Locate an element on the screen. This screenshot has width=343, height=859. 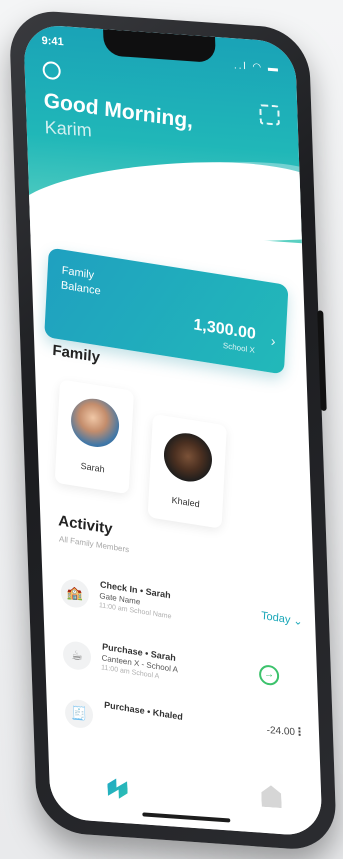
member-name: Sarah is located at coordinates (92, 467).